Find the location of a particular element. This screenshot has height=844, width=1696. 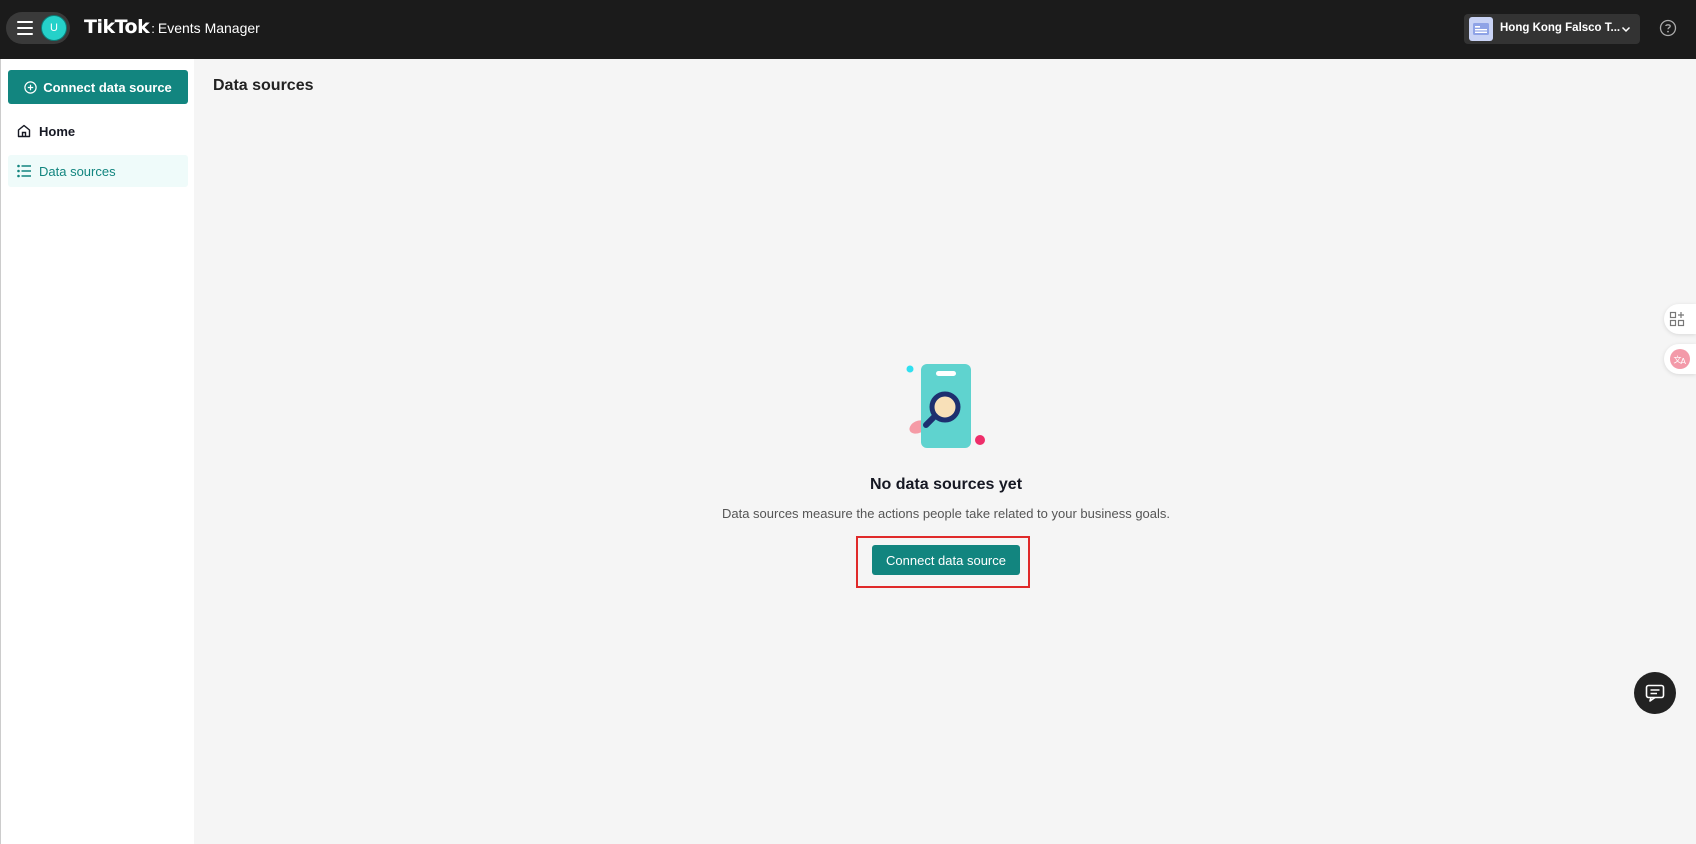

add-app-grid-icon is located at coordinates (1677, 319).